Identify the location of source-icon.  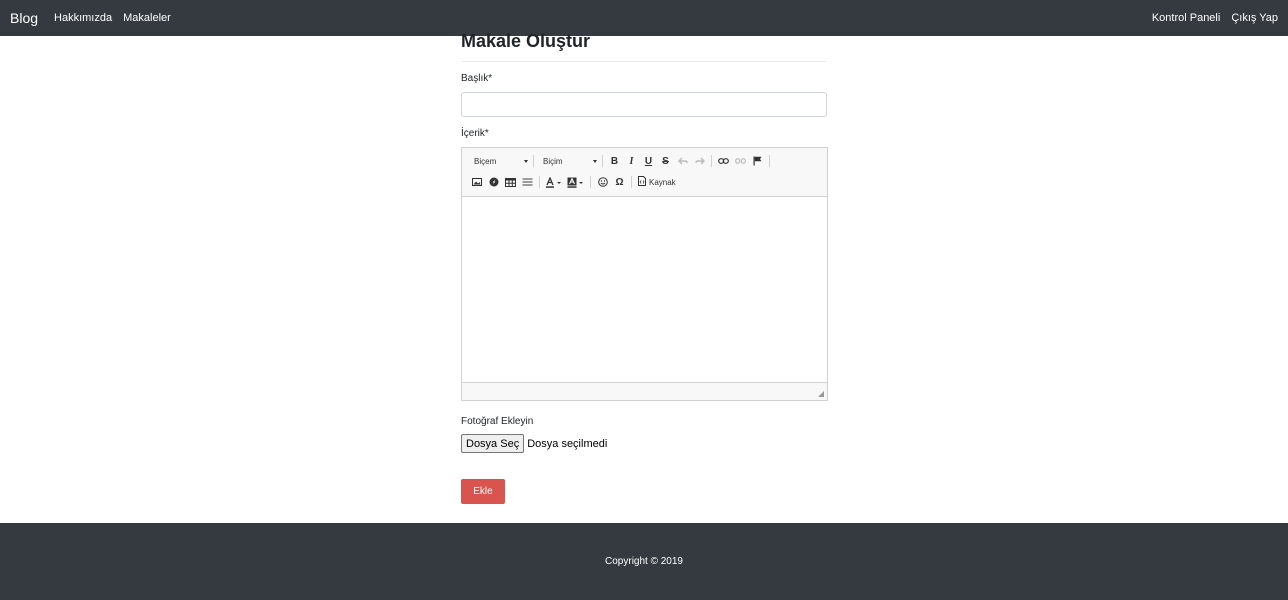
(642, 182).